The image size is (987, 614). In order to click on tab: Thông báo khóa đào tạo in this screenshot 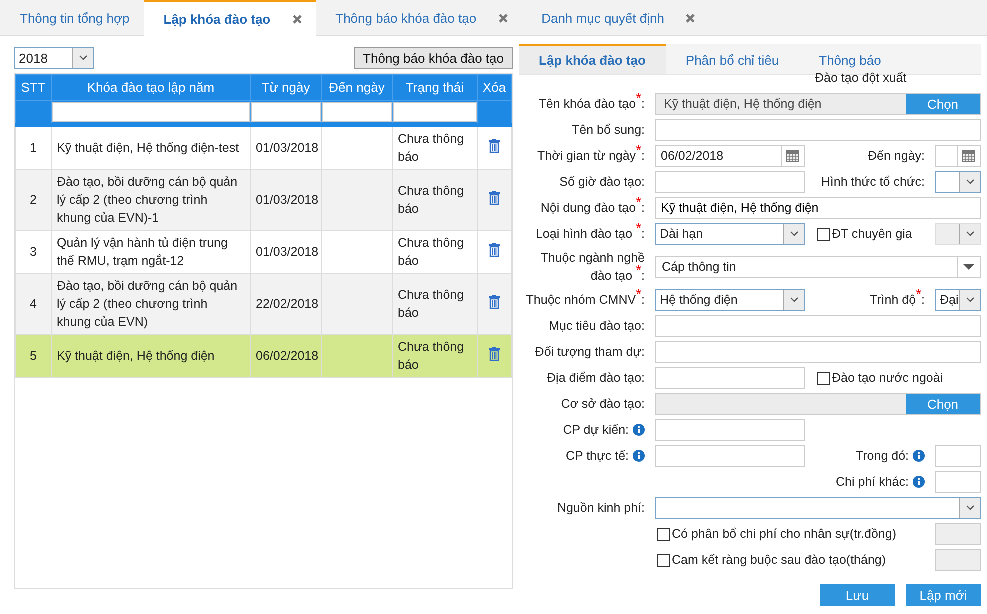, I will do `click(419, 17)`.